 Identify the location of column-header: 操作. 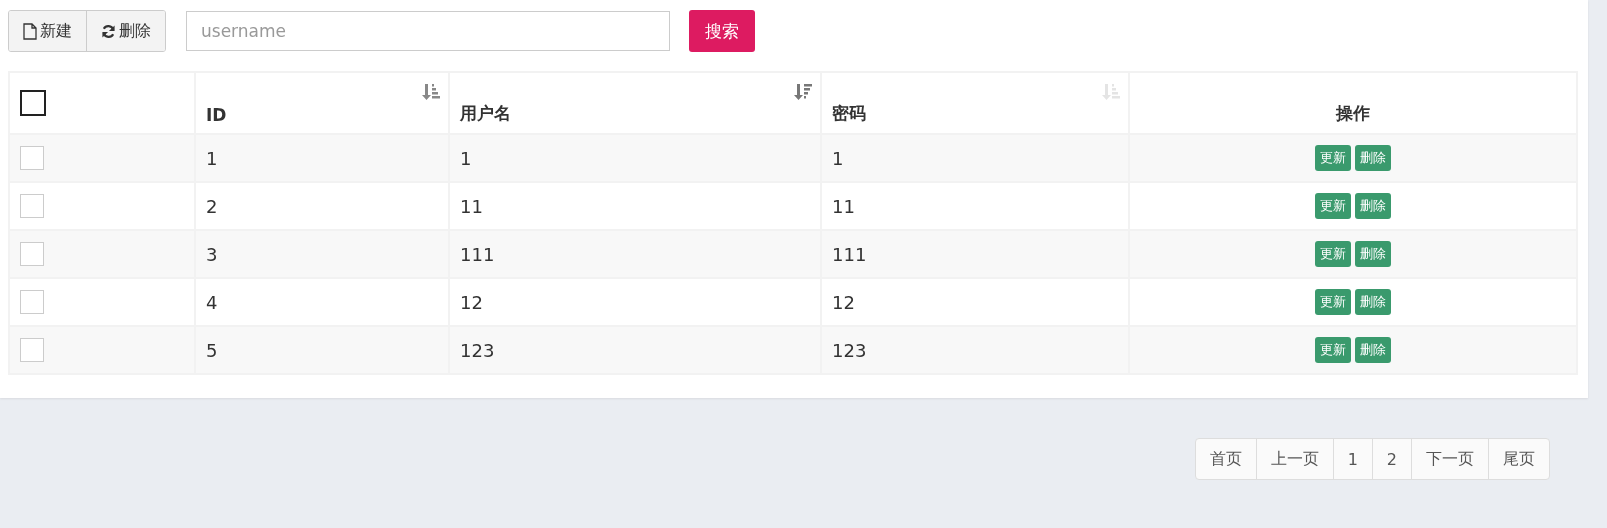
(1353, 113).